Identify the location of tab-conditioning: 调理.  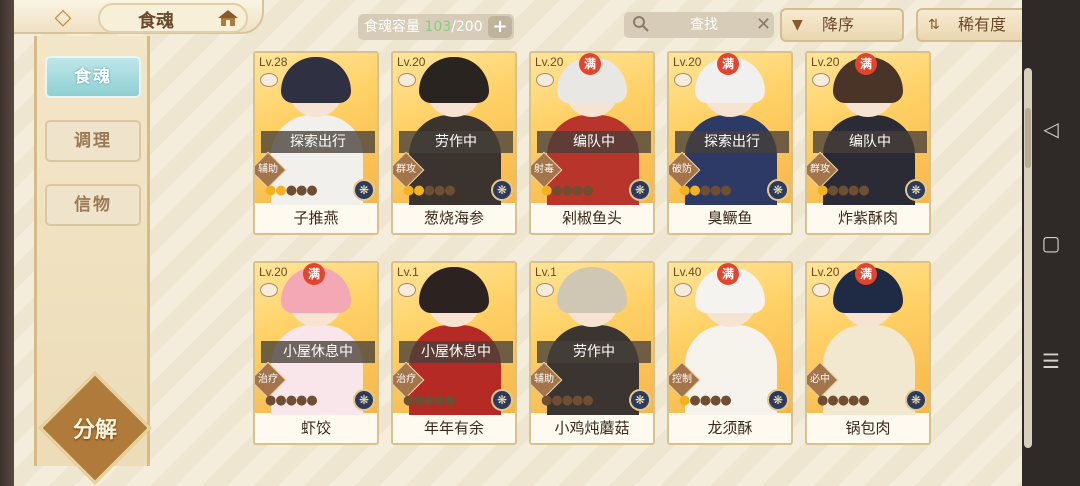
(93, 141).